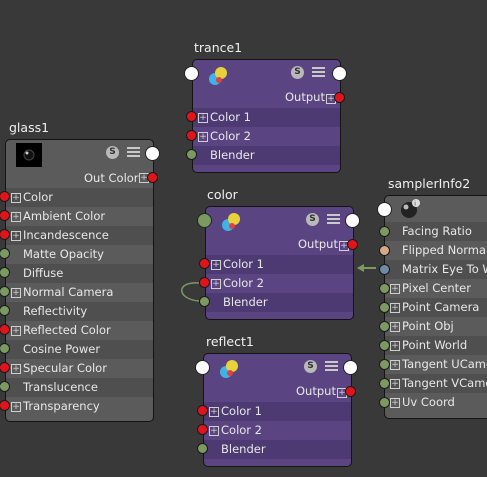  What do you see at coordinates (79, 406) in the screenshot?
I see `attr-row: + Transparency` at bounding box center [79, 406].